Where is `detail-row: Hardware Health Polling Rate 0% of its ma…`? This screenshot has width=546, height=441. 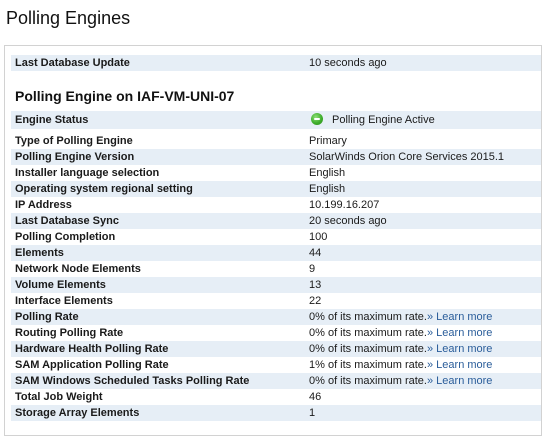
detail-row: Hardware Health Polling Rate 0% of its ma… is located at coordinates (276, 349).